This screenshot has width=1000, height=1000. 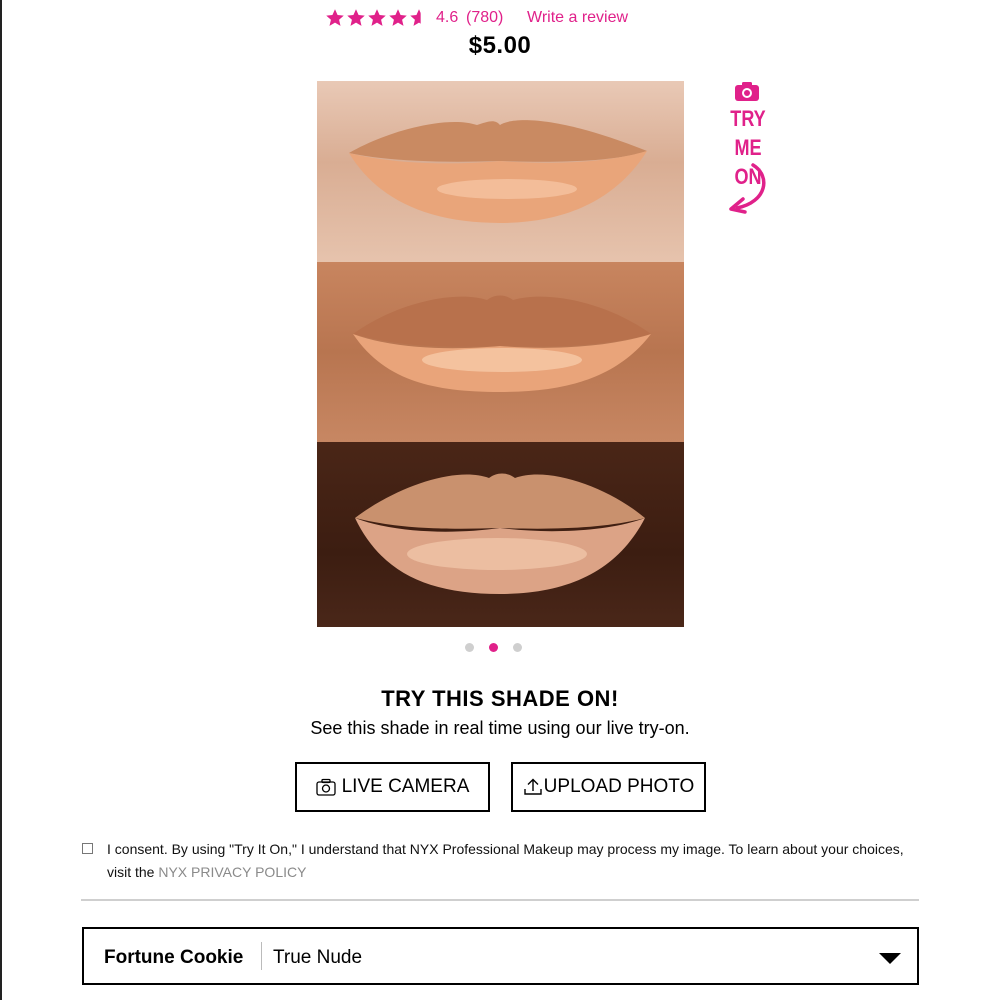 I want to click on curved-arrow-icon, so click(x=747, y=188).